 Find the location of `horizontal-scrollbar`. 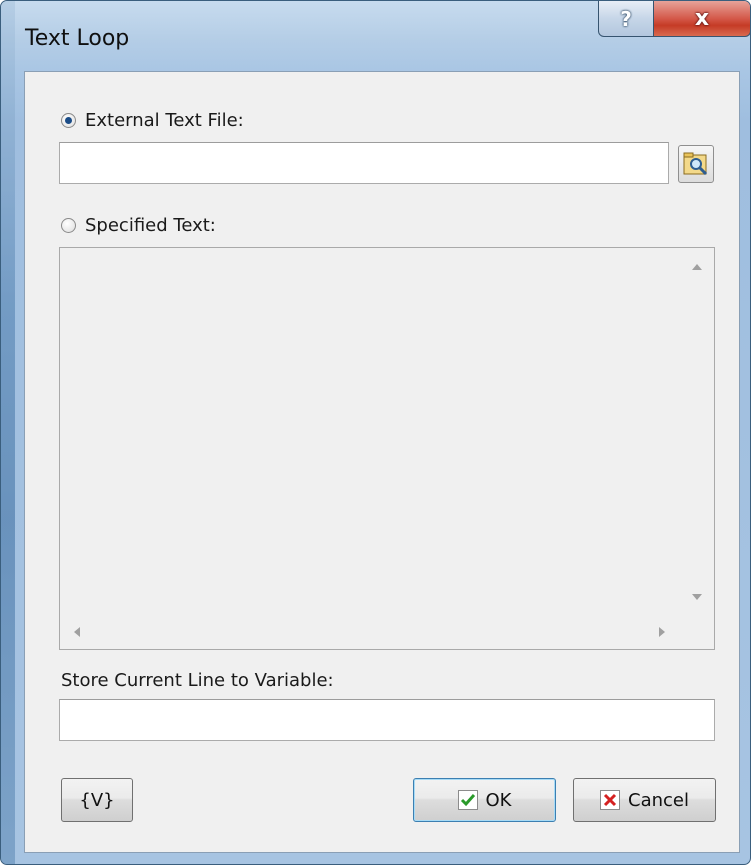

horizontal-scrollbar is located at coordinates (370, 632).